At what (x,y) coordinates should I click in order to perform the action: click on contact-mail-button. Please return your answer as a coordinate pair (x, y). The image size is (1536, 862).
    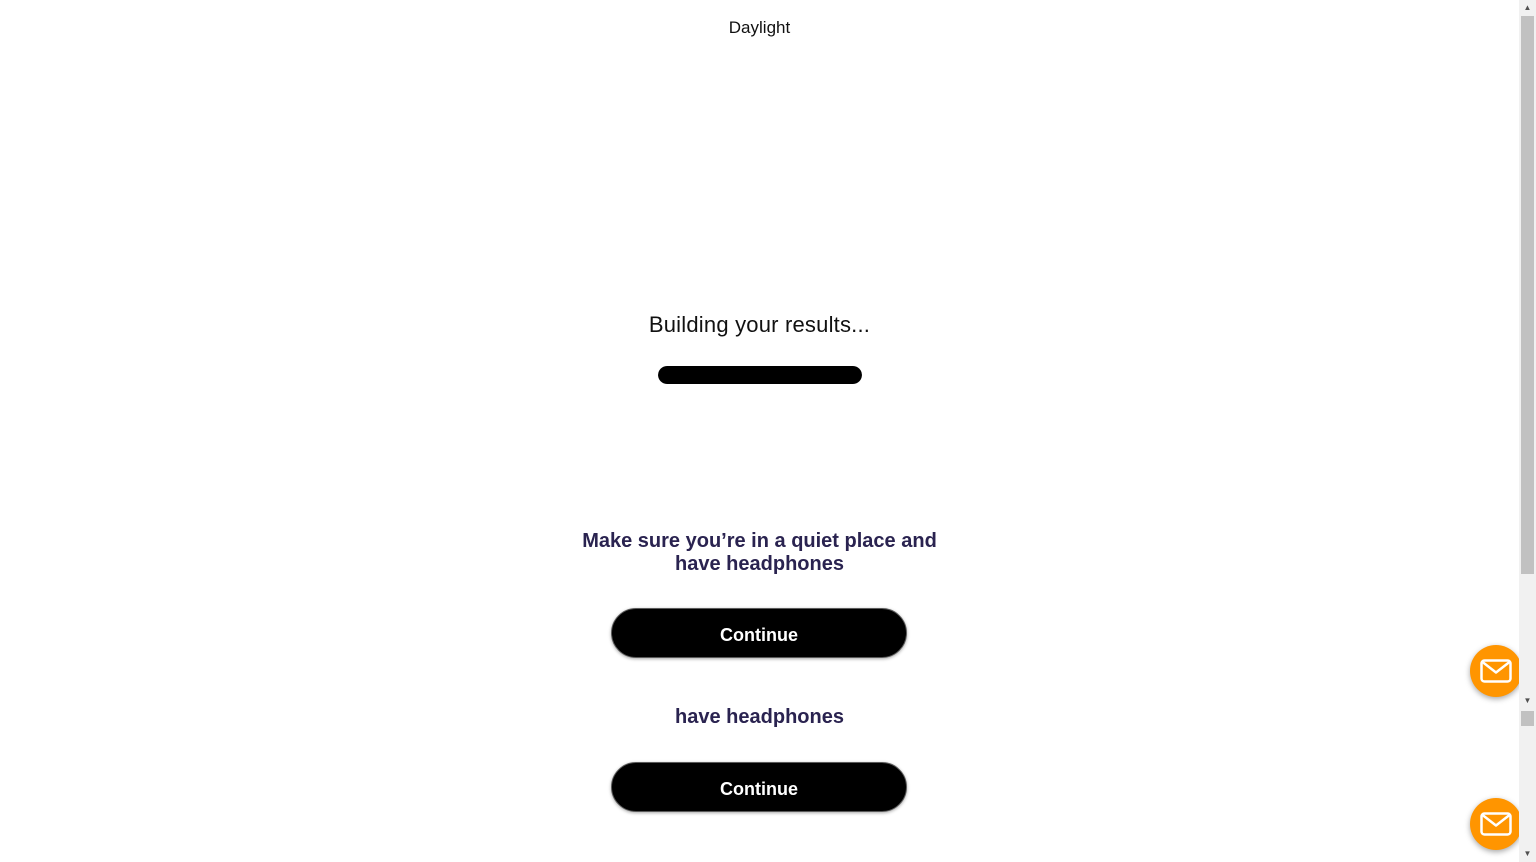
    Looking at the image, I should click on (1496, 671).